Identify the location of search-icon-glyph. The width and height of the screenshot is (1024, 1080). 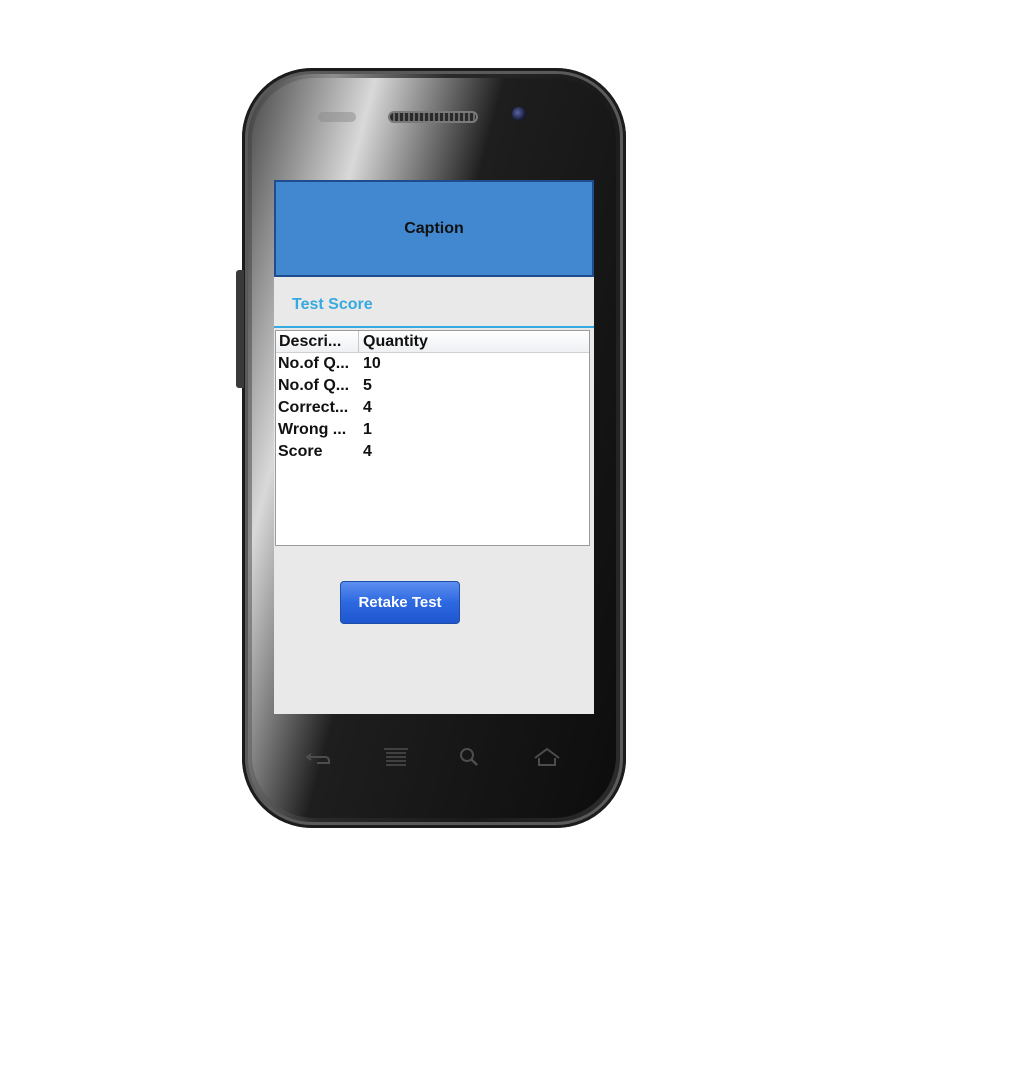
(469, 757).